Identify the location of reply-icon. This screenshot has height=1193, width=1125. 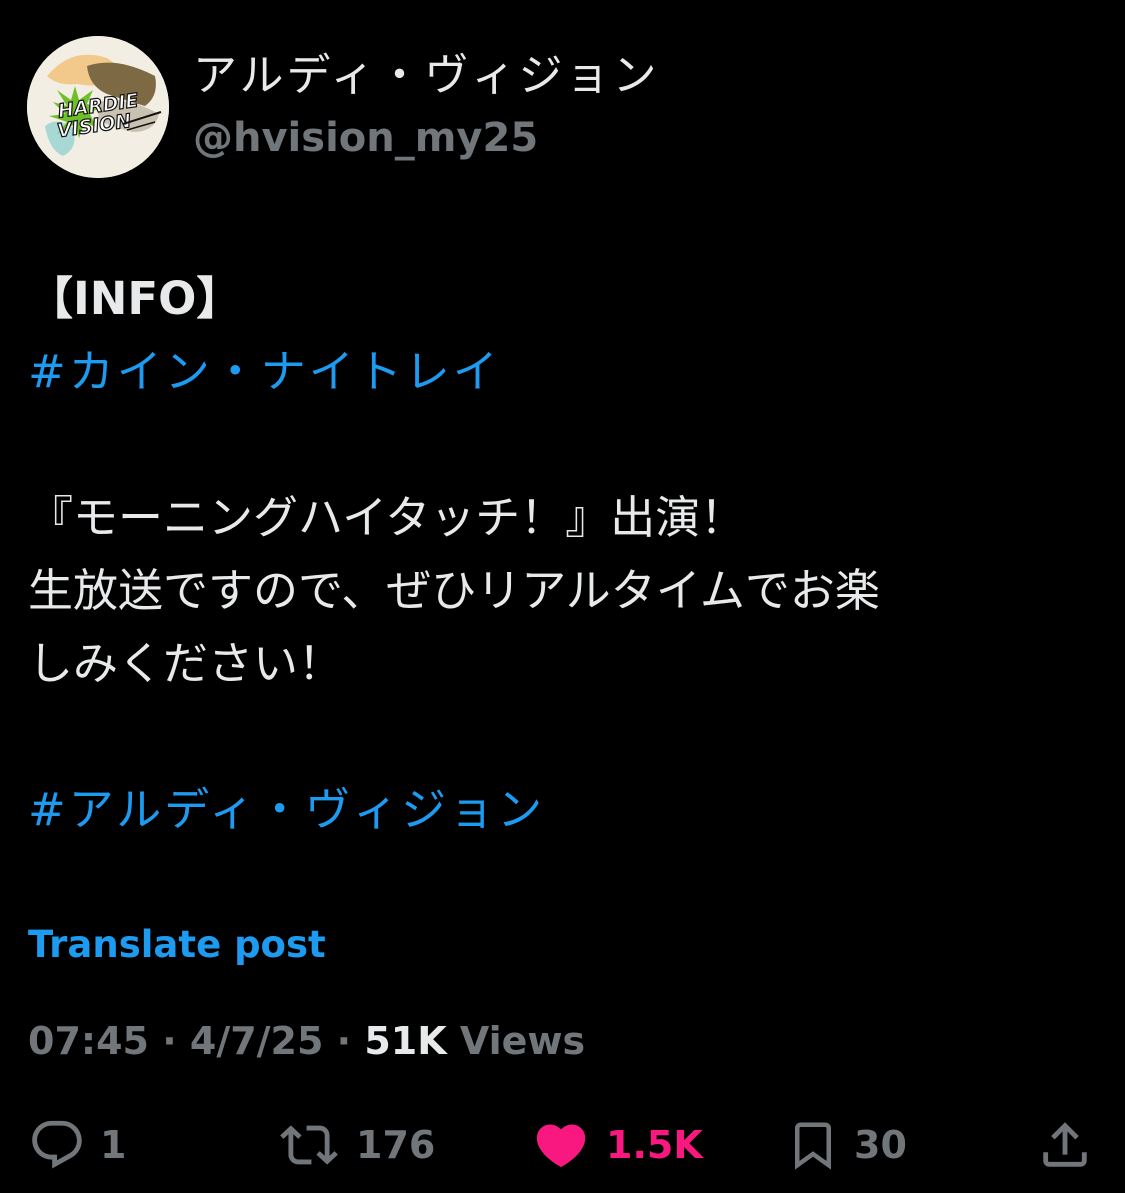
(57, 1144).